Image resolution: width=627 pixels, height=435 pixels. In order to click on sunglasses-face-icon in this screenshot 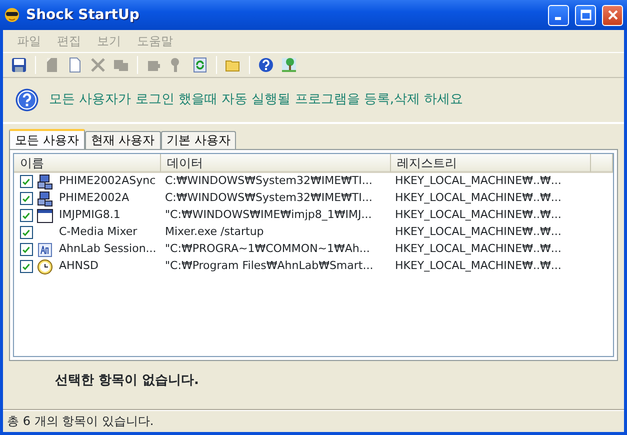, I will do `click(12, 15)`.